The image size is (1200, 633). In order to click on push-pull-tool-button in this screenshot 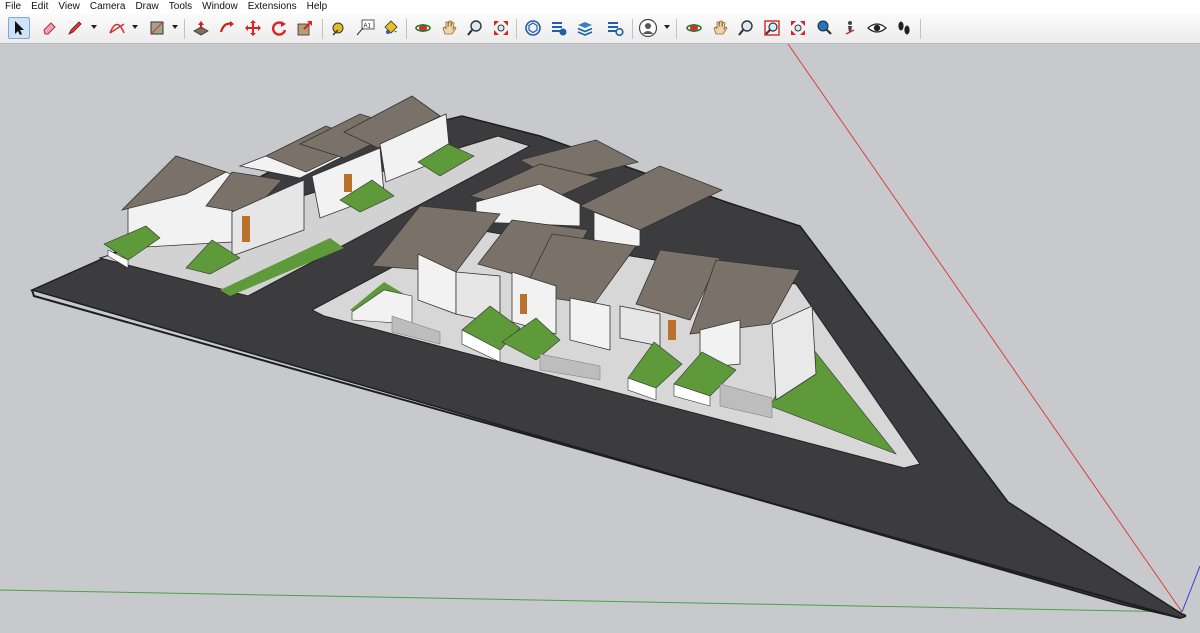, I will do `click(201, 28)`.